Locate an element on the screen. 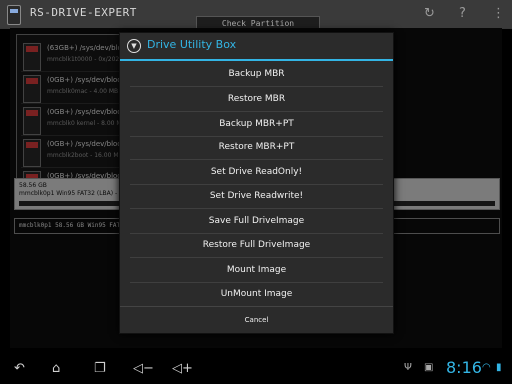 Image resolution: width=512 pixels, height=384 pixels. unmount-image-button: UnMount Image is located at coordinates (256, 294).